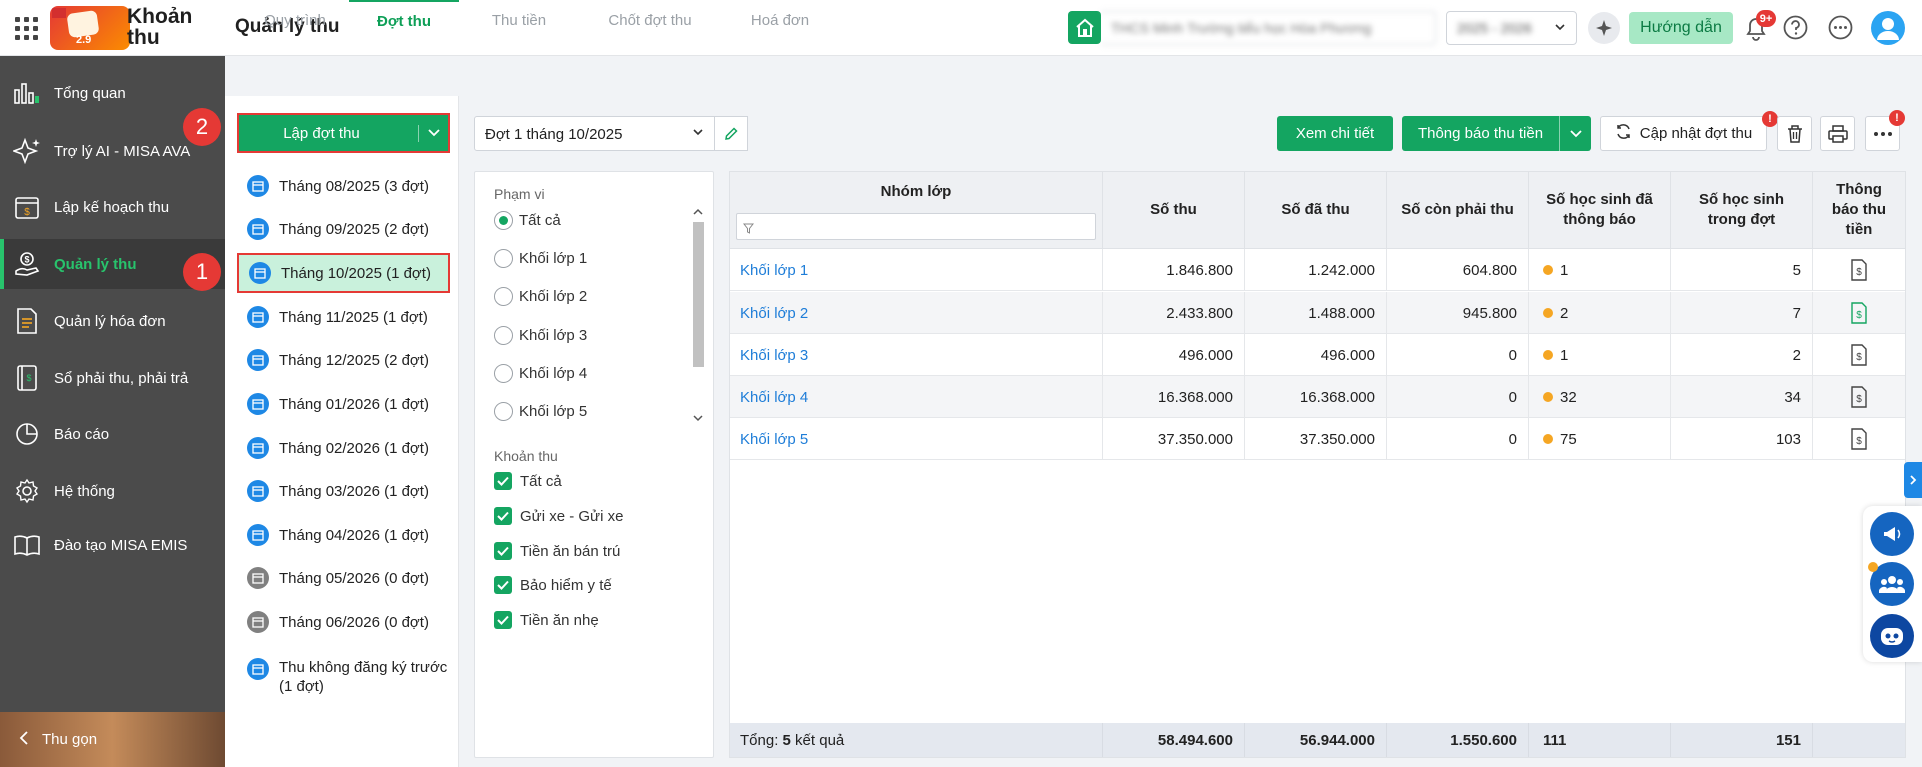 The width and height of the screenshot is (1922, 767). What do you see at coordinates (1174, 439) in the screenshot?
I see `cell-total: 37.350.000` at bounding box center [1174, 439].